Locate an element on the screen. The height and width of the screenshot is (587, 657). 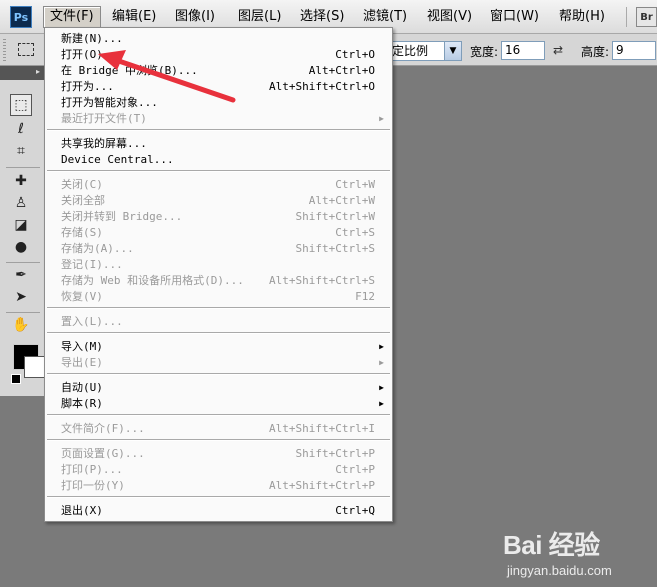
menu-file: 文件(F) is located at coordinates (72, 17).